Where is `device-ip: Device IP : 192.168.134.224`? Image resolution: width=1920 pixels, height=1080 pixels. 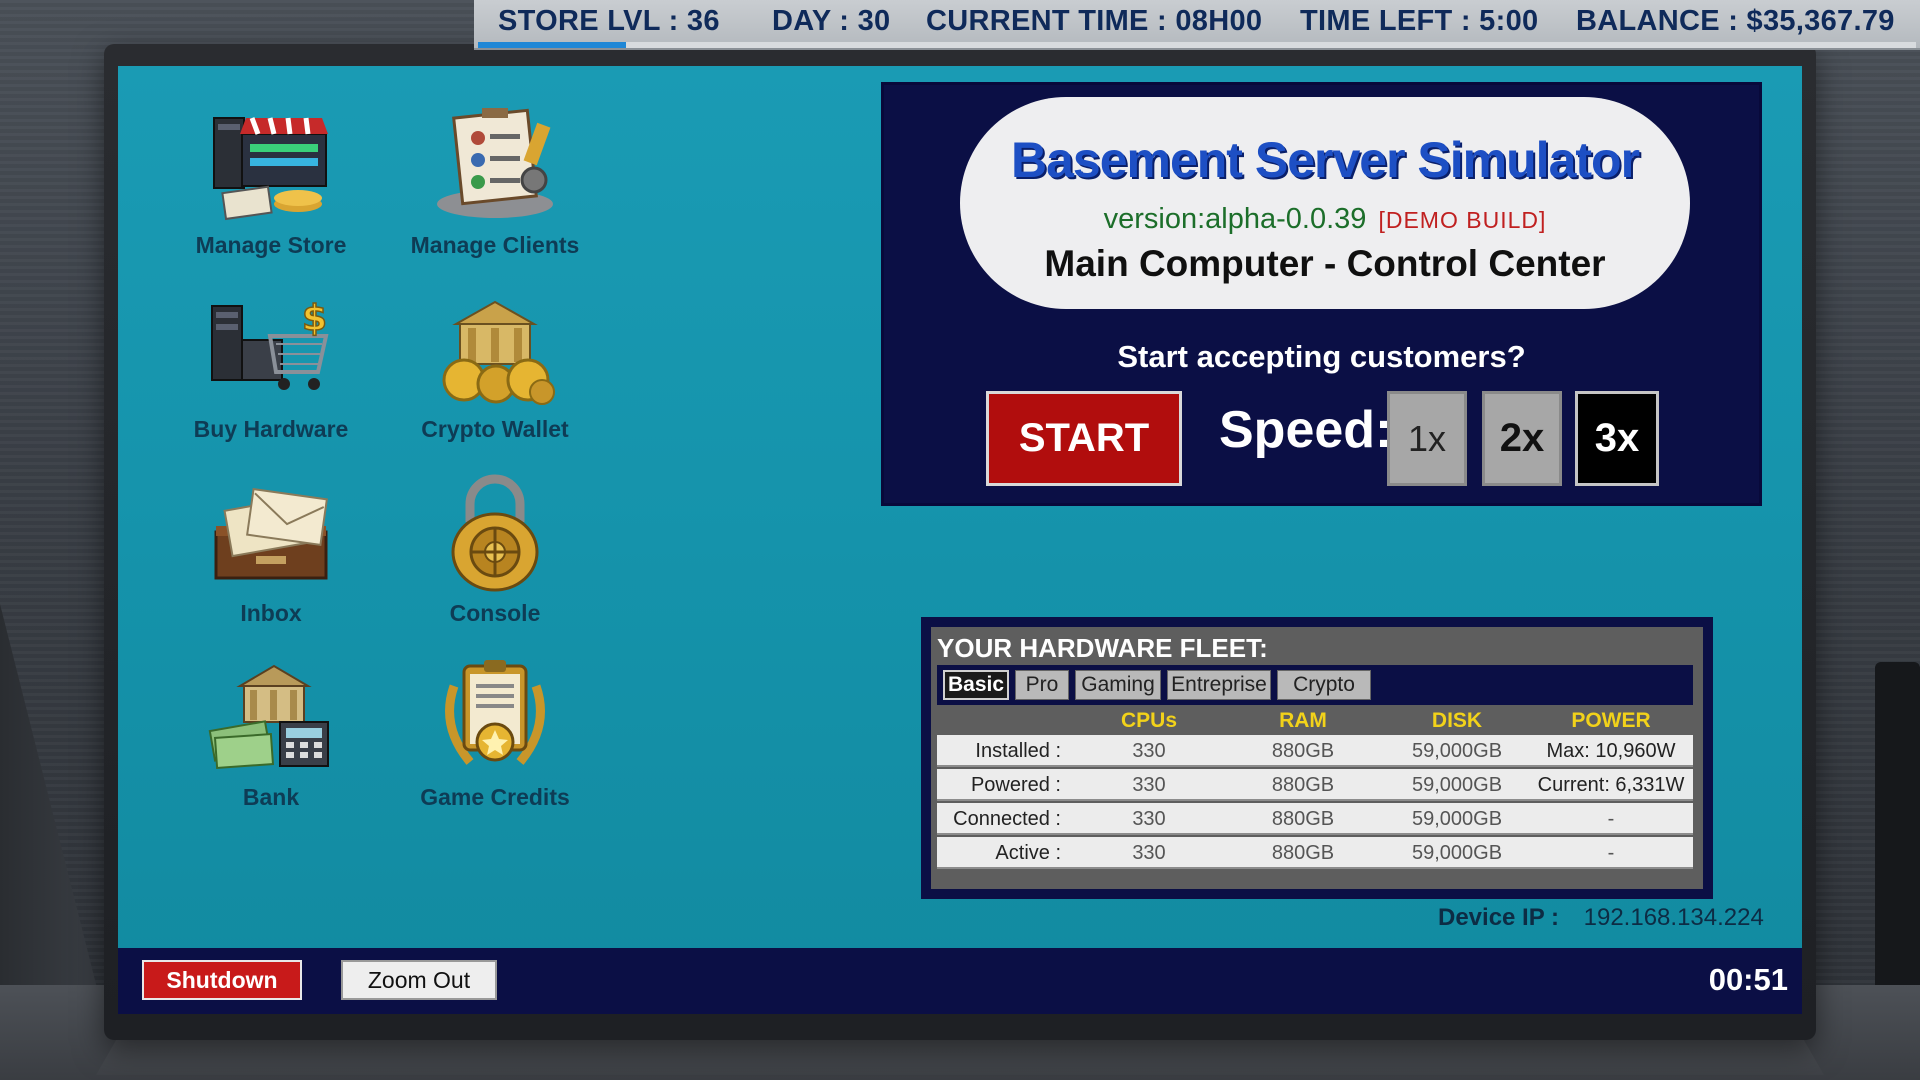
device-ip: Device IP : 192.168.134.224 is located at coordinates (1601, 918).